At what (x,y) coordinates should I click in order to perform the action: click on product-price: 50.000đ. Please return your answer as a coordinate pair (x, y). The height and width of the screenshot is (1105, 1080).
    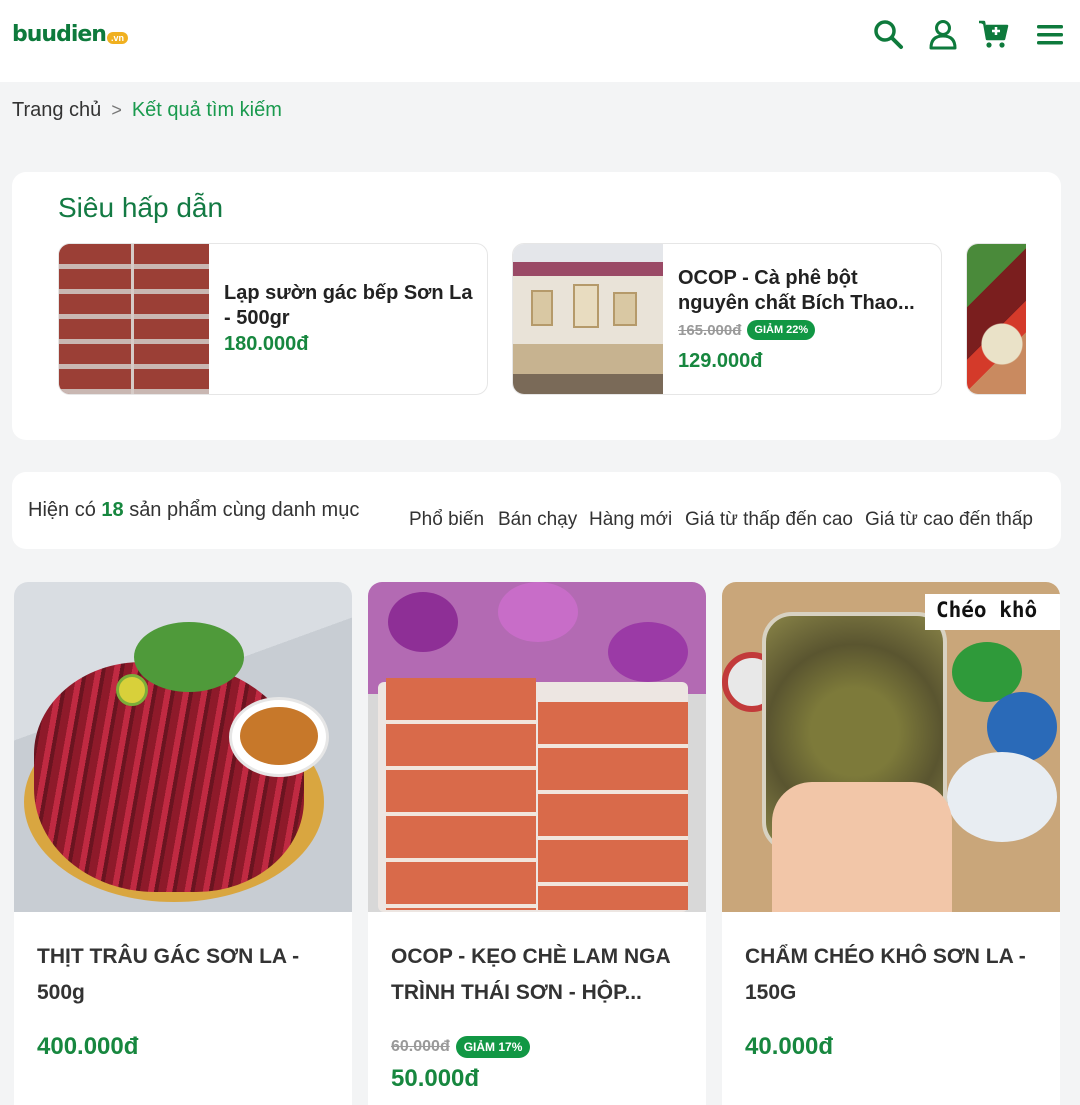
    Looking at the image, I should click on (435, 1078).